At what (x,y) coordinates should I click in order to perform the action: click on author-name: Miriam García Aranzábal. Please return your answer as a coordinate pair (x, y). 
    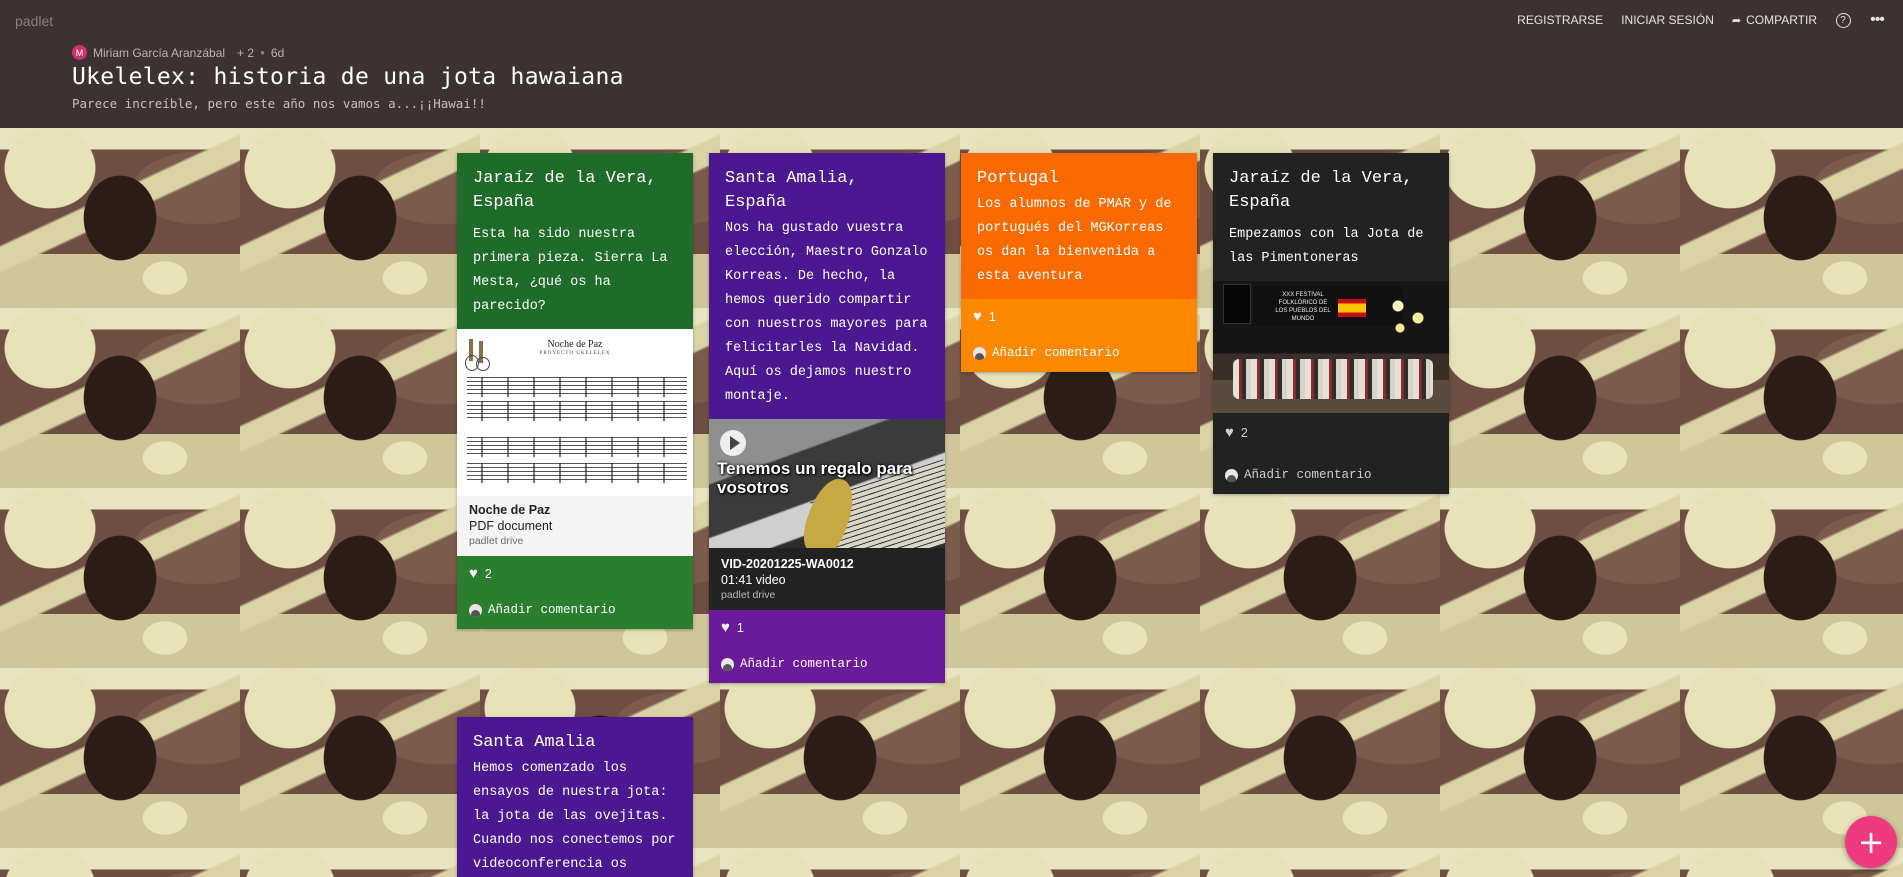
    Looking at the image, I should click on (159, 53).